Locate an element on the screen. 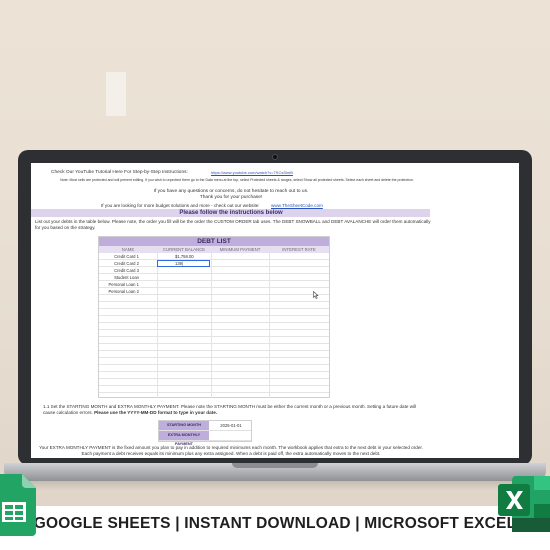 The width and height of the screenshot is (550, 550). mouse-cursor-icon is located at coordinates (316, 295).